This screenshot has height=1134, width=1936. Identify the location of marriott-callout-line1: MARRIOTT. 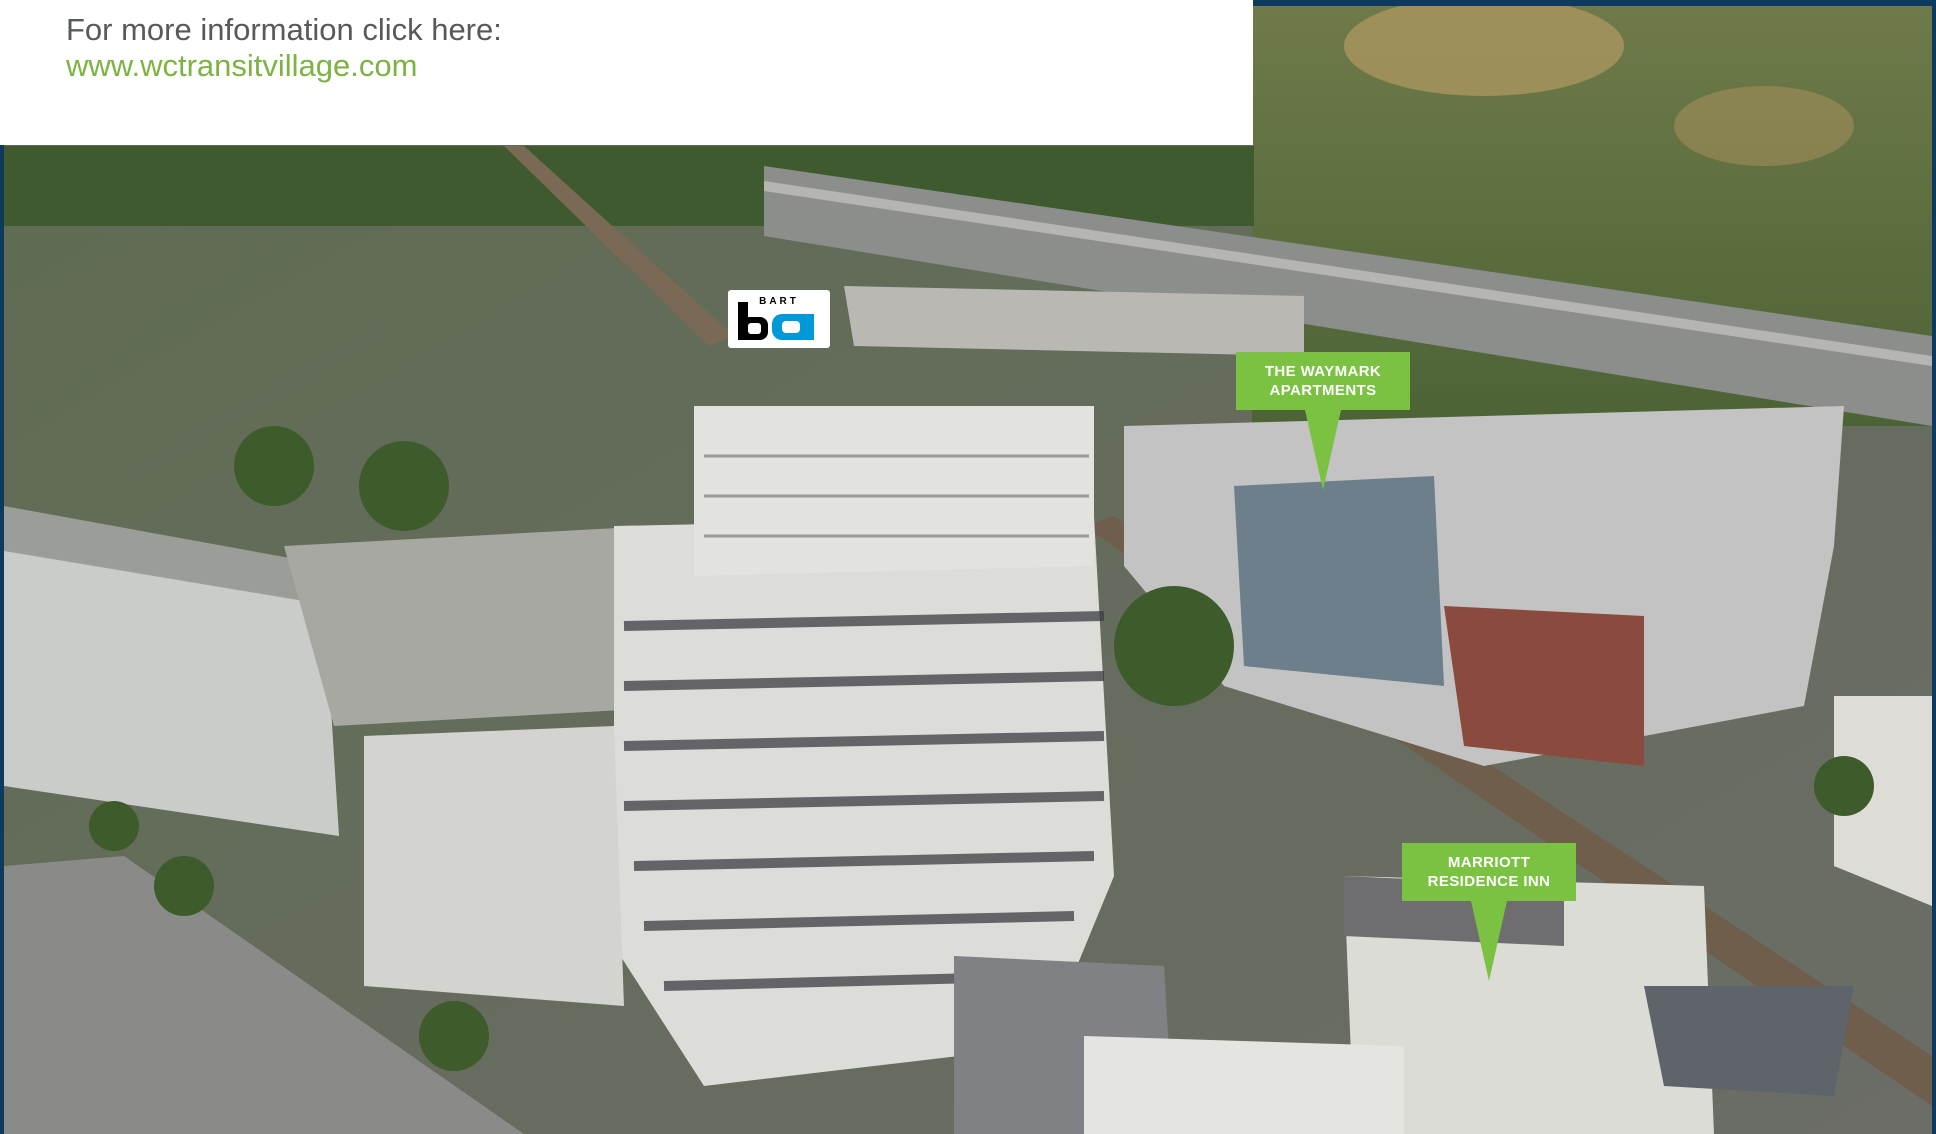
(1489, 862).